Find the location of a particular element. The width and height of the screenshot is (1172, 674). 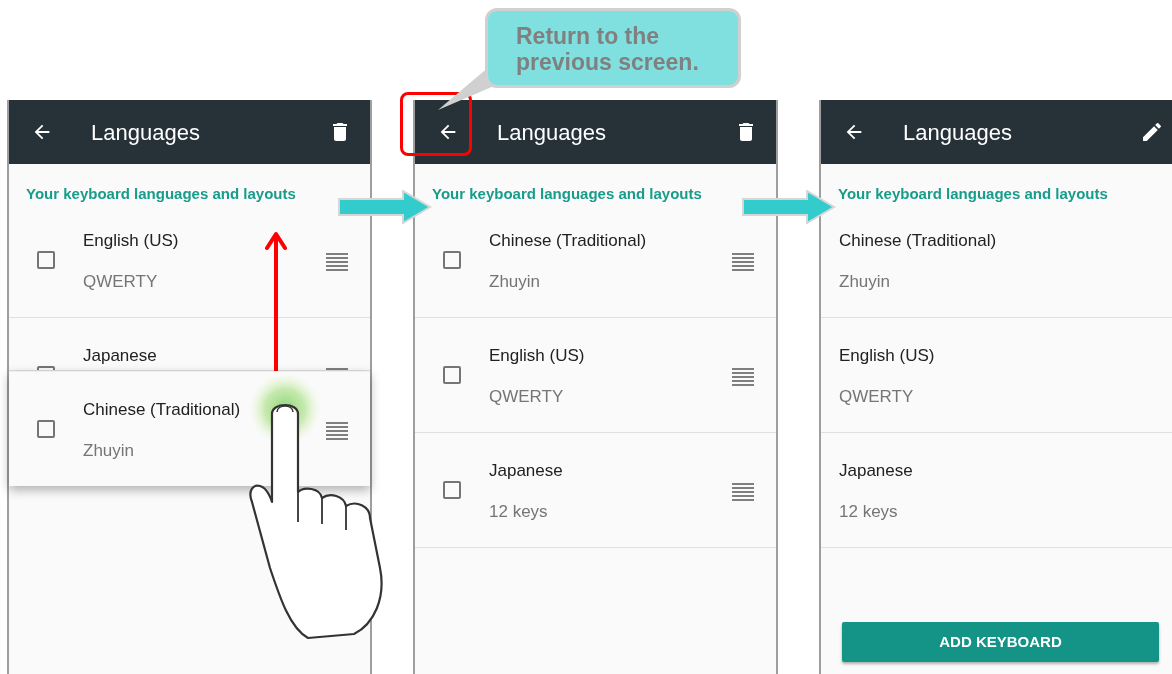

add-keyboard-button: ADD KEYBOARD is located at coordinates (1000, 642).